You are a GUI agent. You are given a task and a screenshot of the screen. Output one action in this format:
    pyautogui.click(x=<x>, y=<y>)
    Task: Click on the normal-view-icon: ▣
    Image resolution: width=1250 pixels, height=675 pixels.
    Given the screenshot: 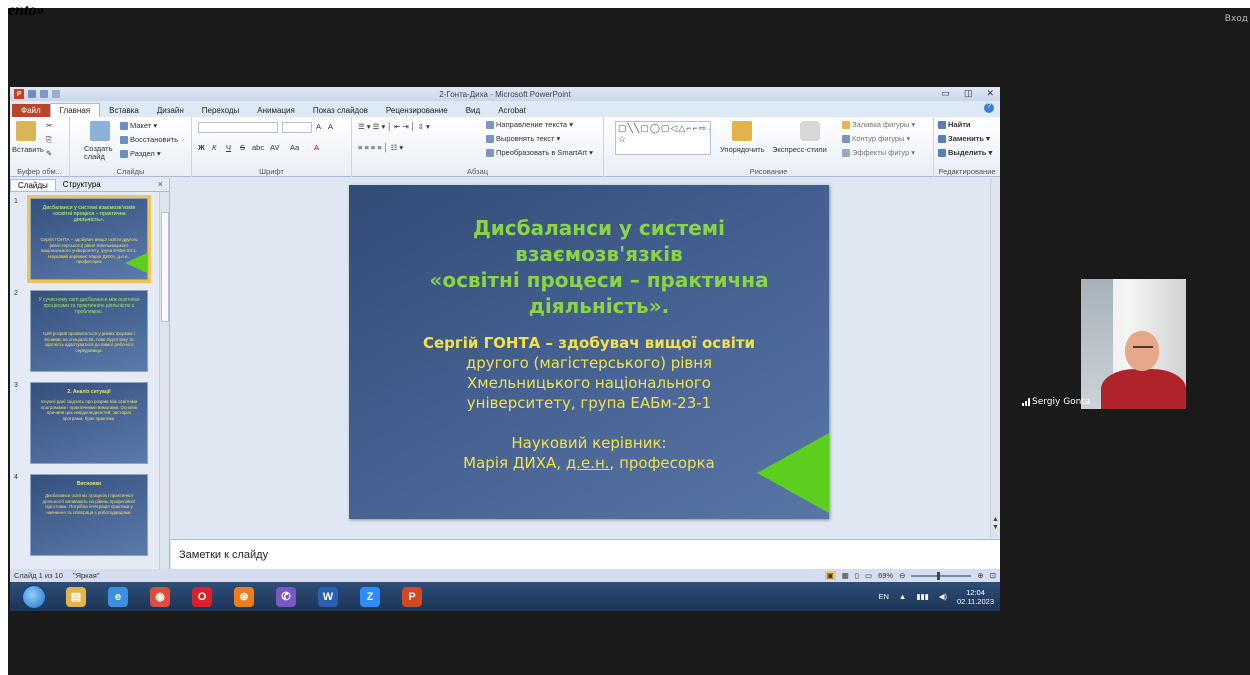 What is the action you would take?
    pyautogui.click(x=830, y=575)
    